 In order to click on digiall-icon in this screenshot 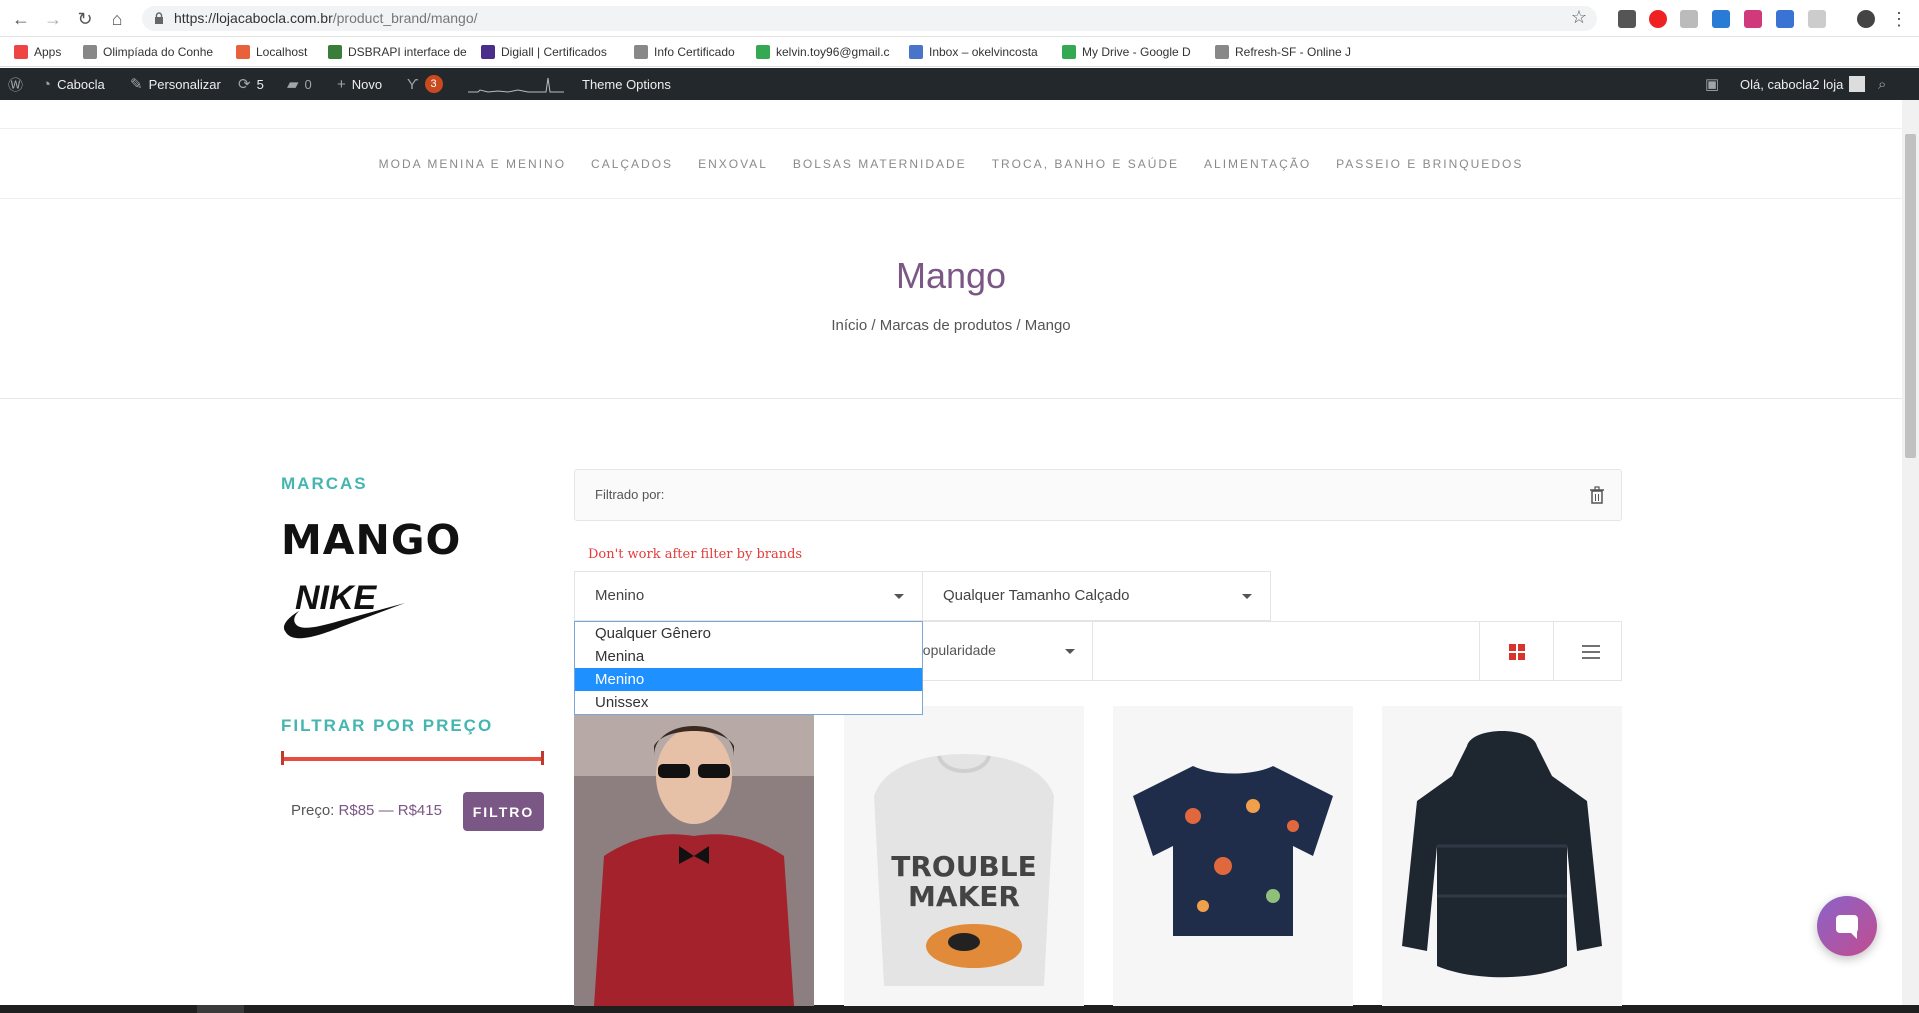, I will do `click(488, 52)`.